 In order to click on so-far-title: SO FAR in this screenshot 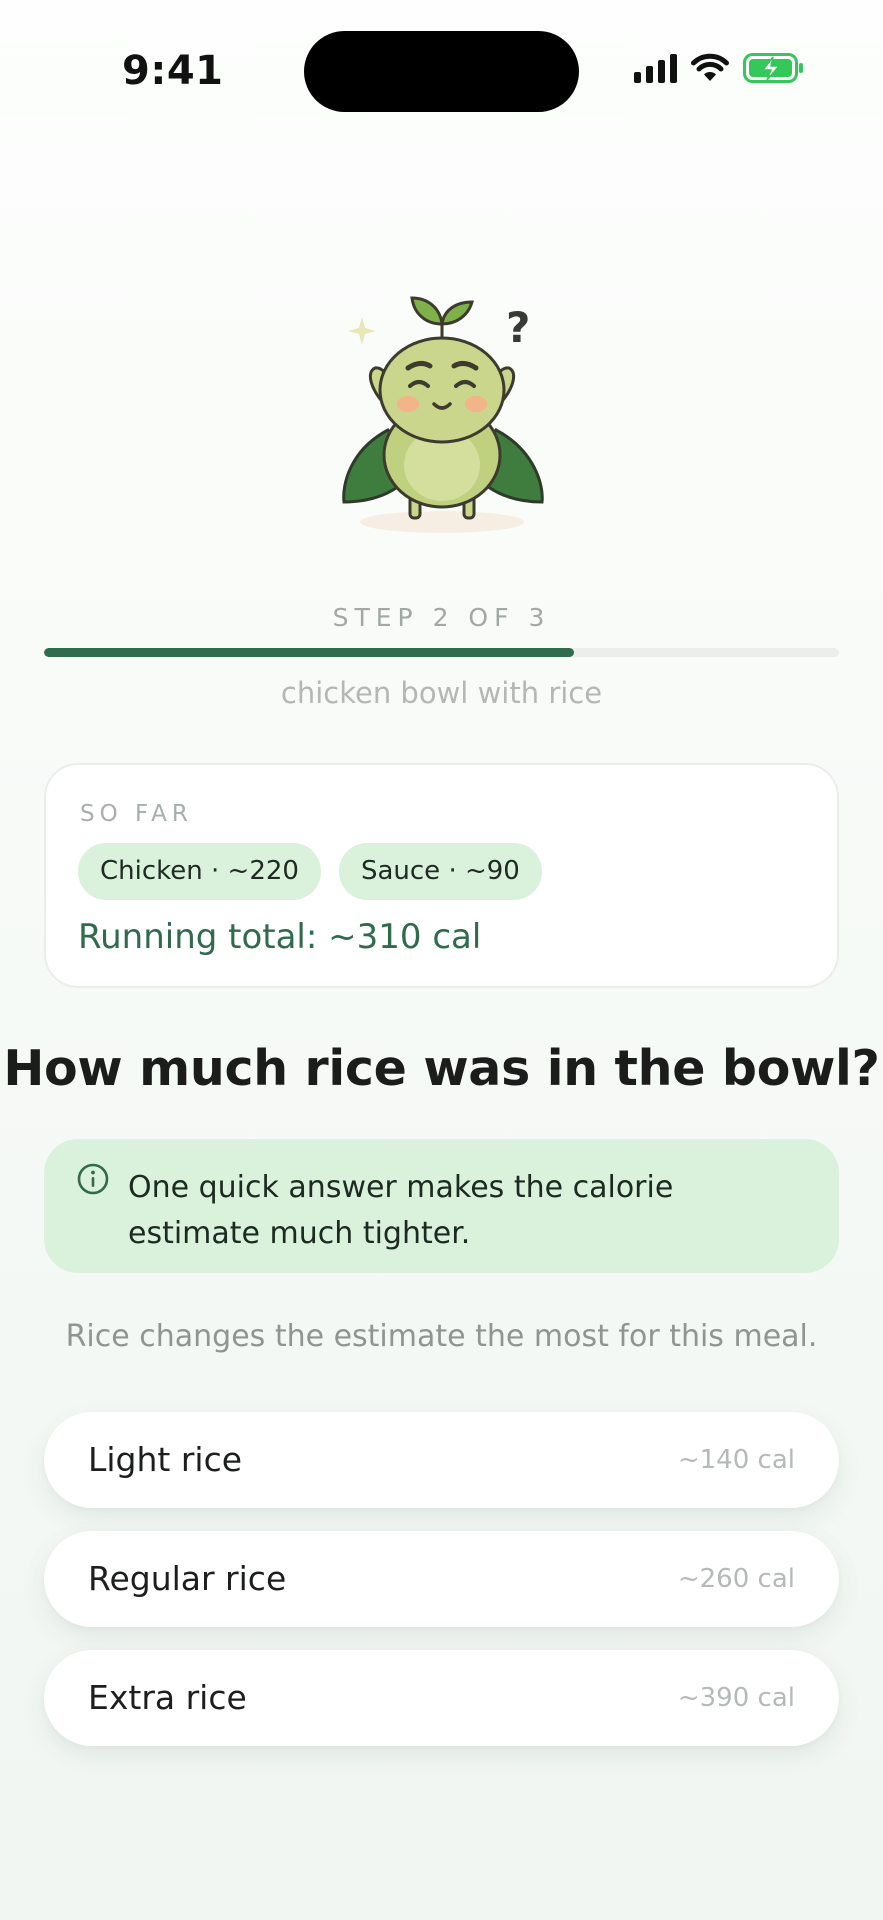, I will do `click(136, 814)`.